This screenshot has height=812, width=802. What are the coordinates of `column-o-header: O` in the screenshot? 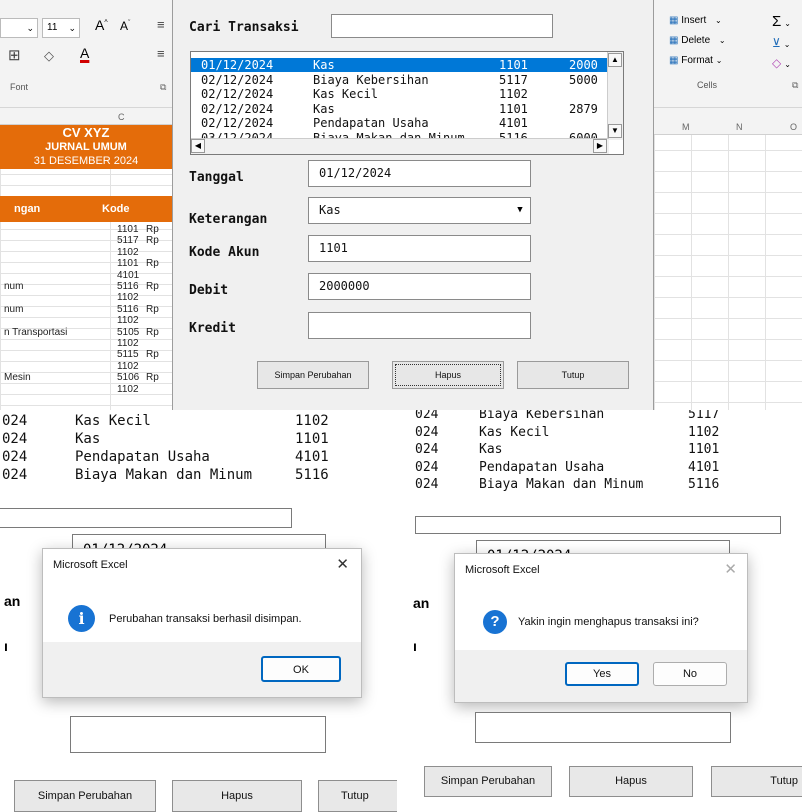 It's located at (793, 127).